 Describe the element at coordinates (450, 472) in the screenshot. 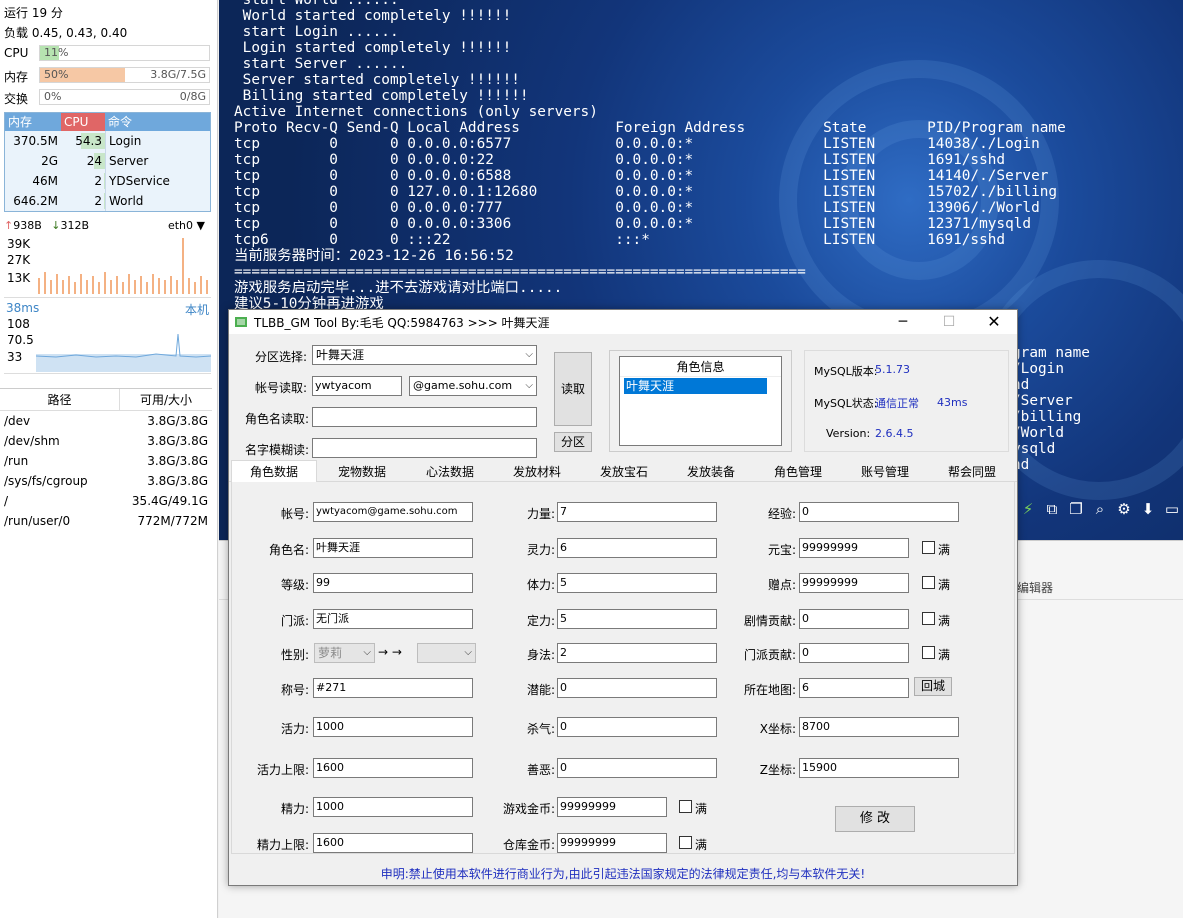

I see `tab-mind-data: 心法数据` at that location.